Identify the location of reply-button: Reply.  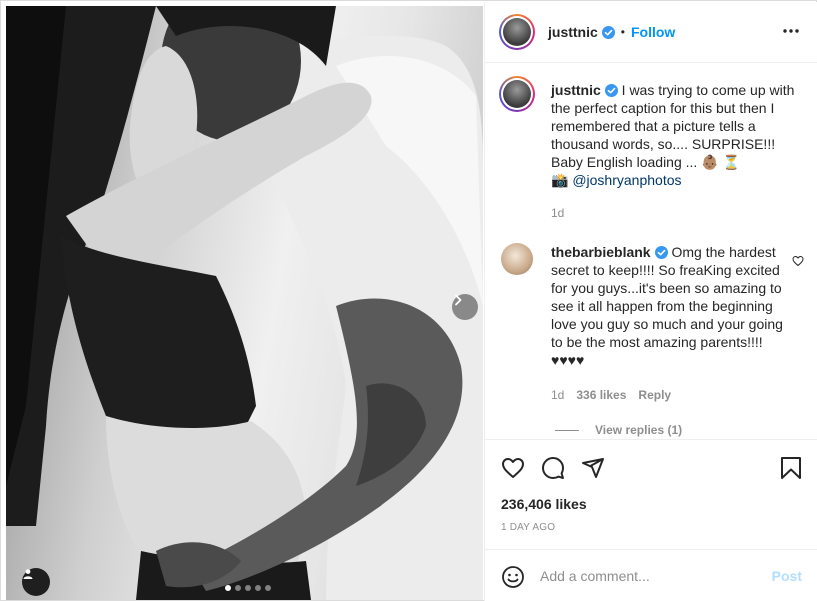
(654, 395).